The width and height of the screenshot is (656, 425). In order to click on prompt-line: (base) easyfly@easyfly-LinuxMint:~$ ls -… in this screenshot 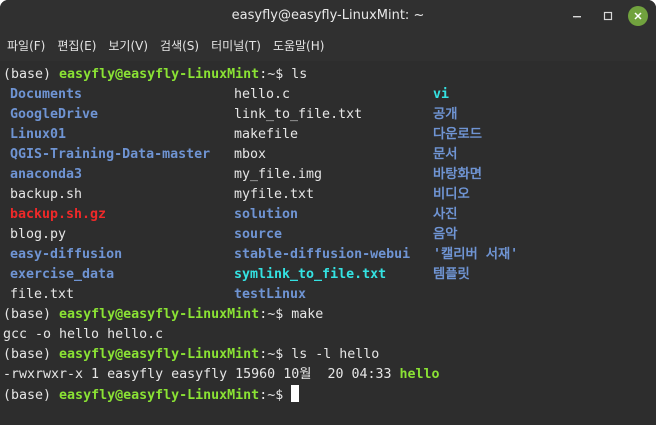, I will do `click(329, 355)`.